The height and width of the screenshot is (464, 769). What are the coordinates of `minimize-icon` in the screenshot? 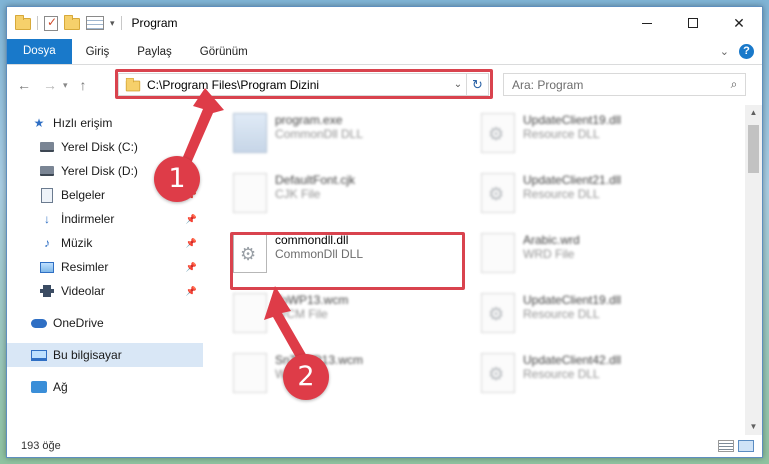 It's located at (647, 23).